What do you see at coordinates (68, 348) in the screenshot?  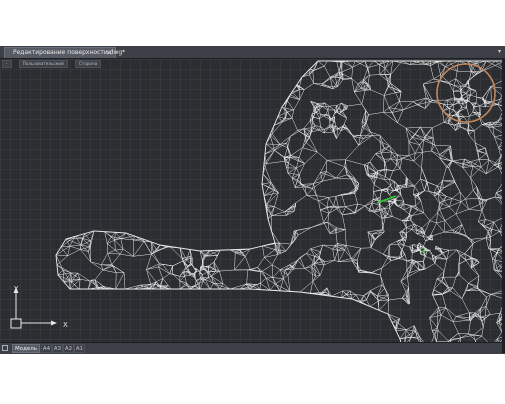 I see `tab-a2: A2` at bounding box center [68, 348].